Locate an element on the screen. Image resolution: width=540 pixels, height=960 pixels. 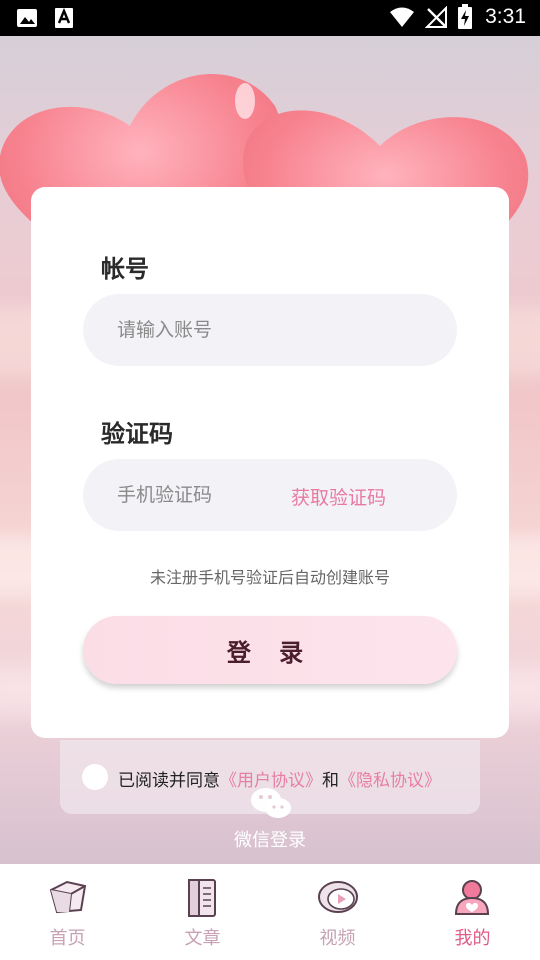
account-field is located at coordinates (270, 330).